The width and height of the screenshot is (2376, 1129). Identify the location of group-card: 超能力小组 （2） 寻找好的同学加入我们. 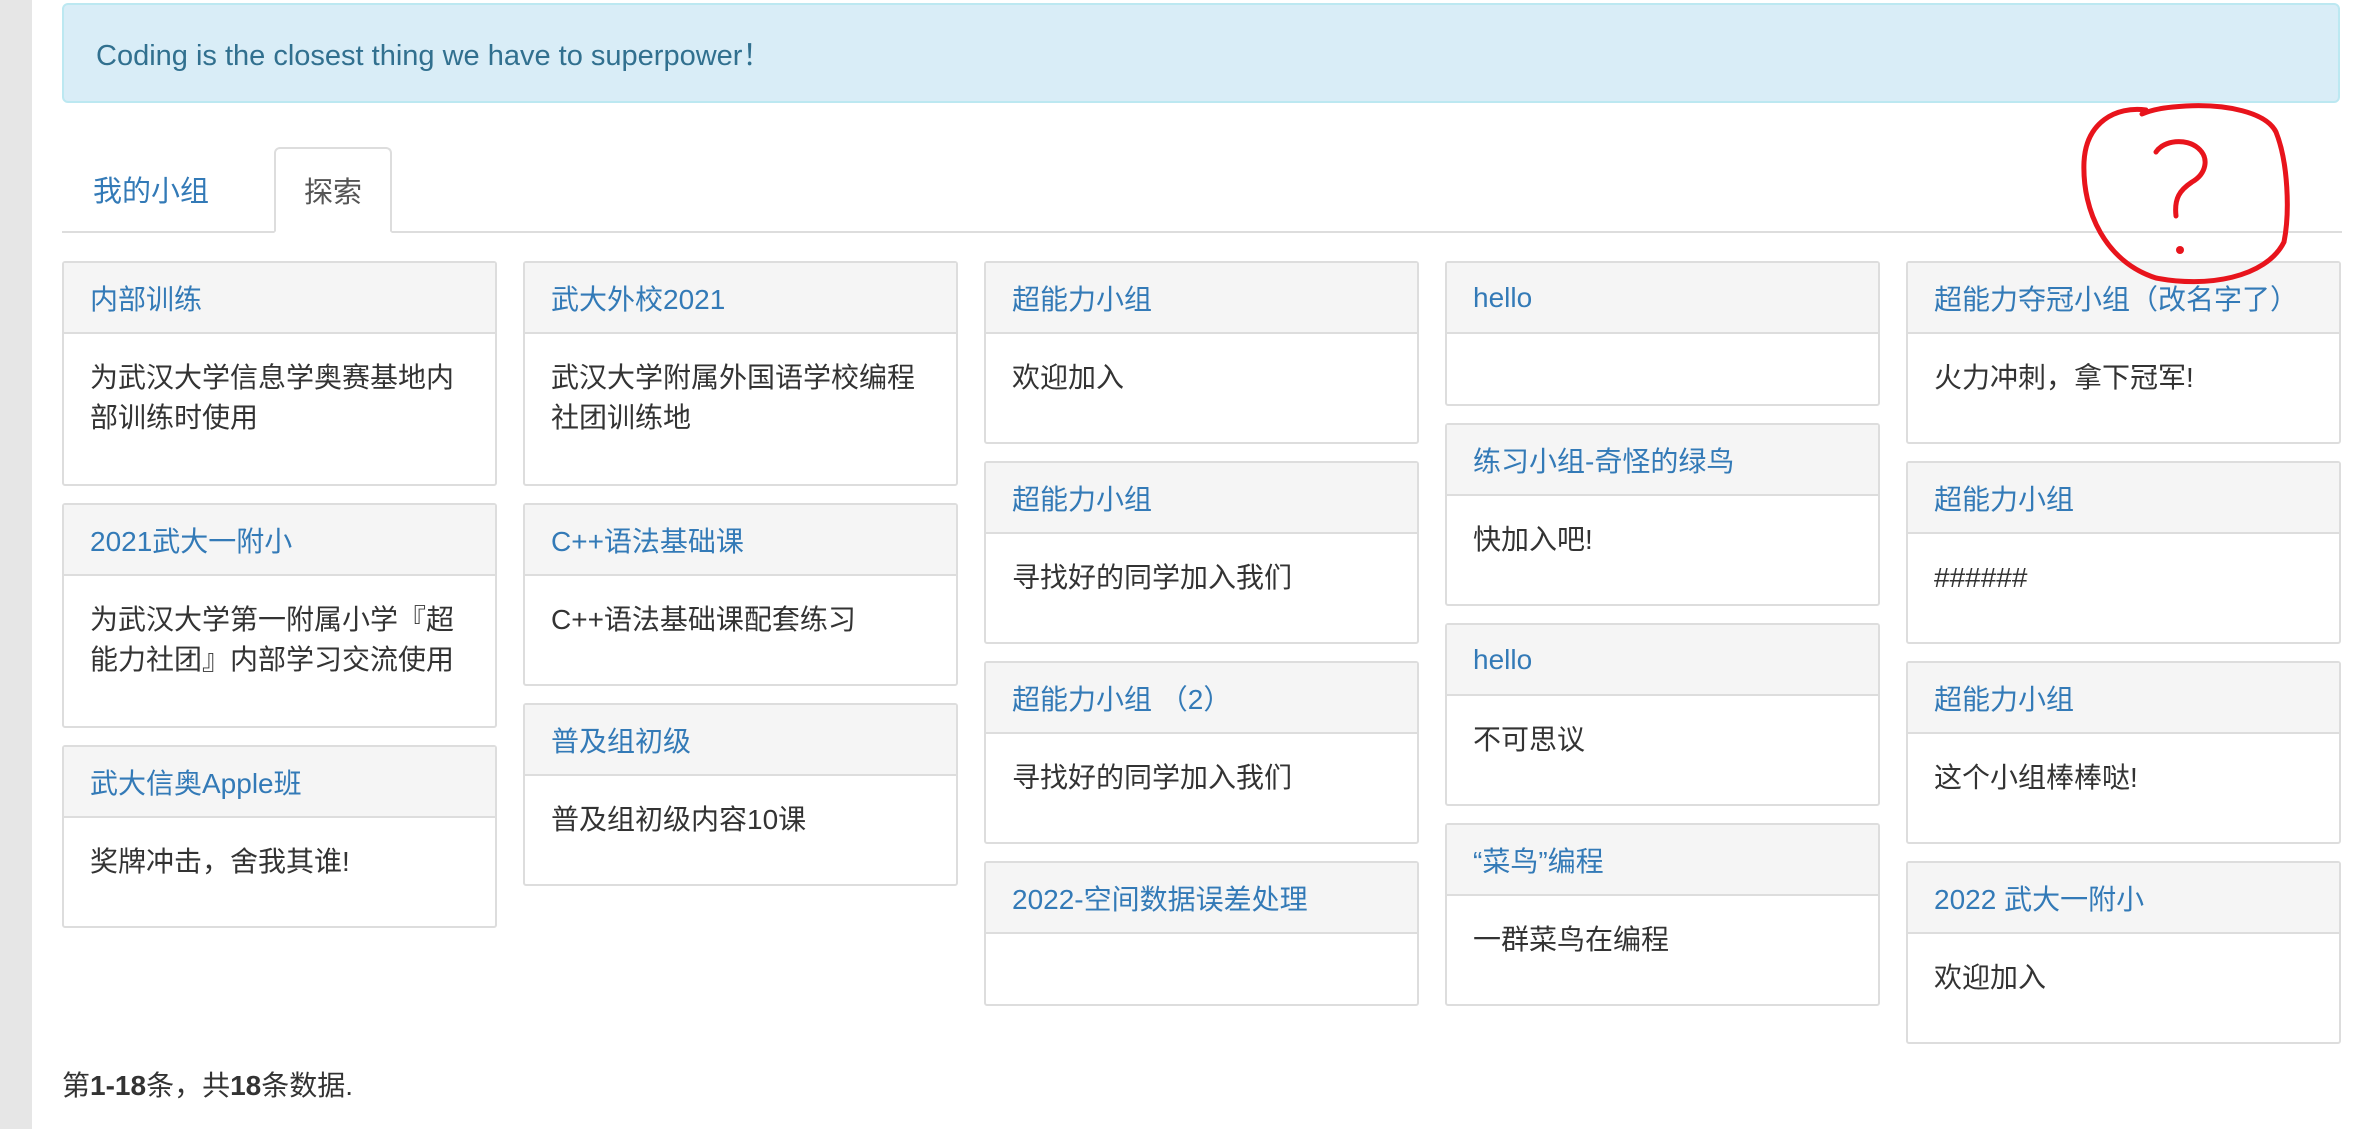
(1201, 752).